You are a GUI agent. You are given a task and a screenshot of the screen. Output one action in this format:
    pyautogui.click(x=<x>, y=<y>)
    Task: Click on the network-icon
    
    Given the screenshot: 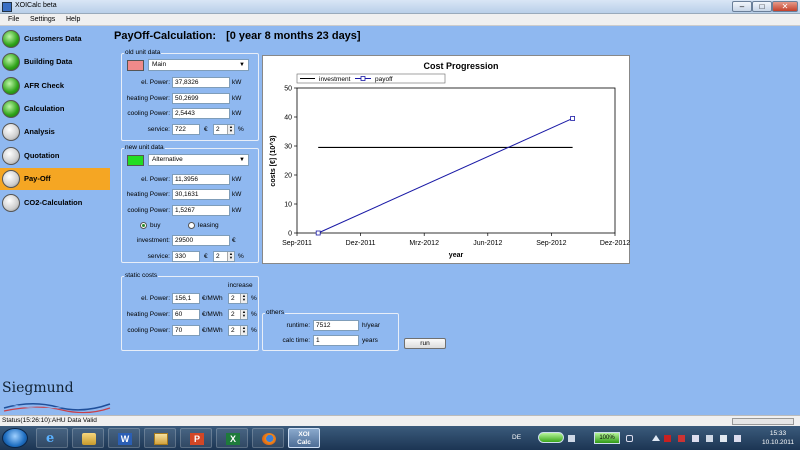 What is the action you would take?
    pyautogui.click(x=571, y=438)
    